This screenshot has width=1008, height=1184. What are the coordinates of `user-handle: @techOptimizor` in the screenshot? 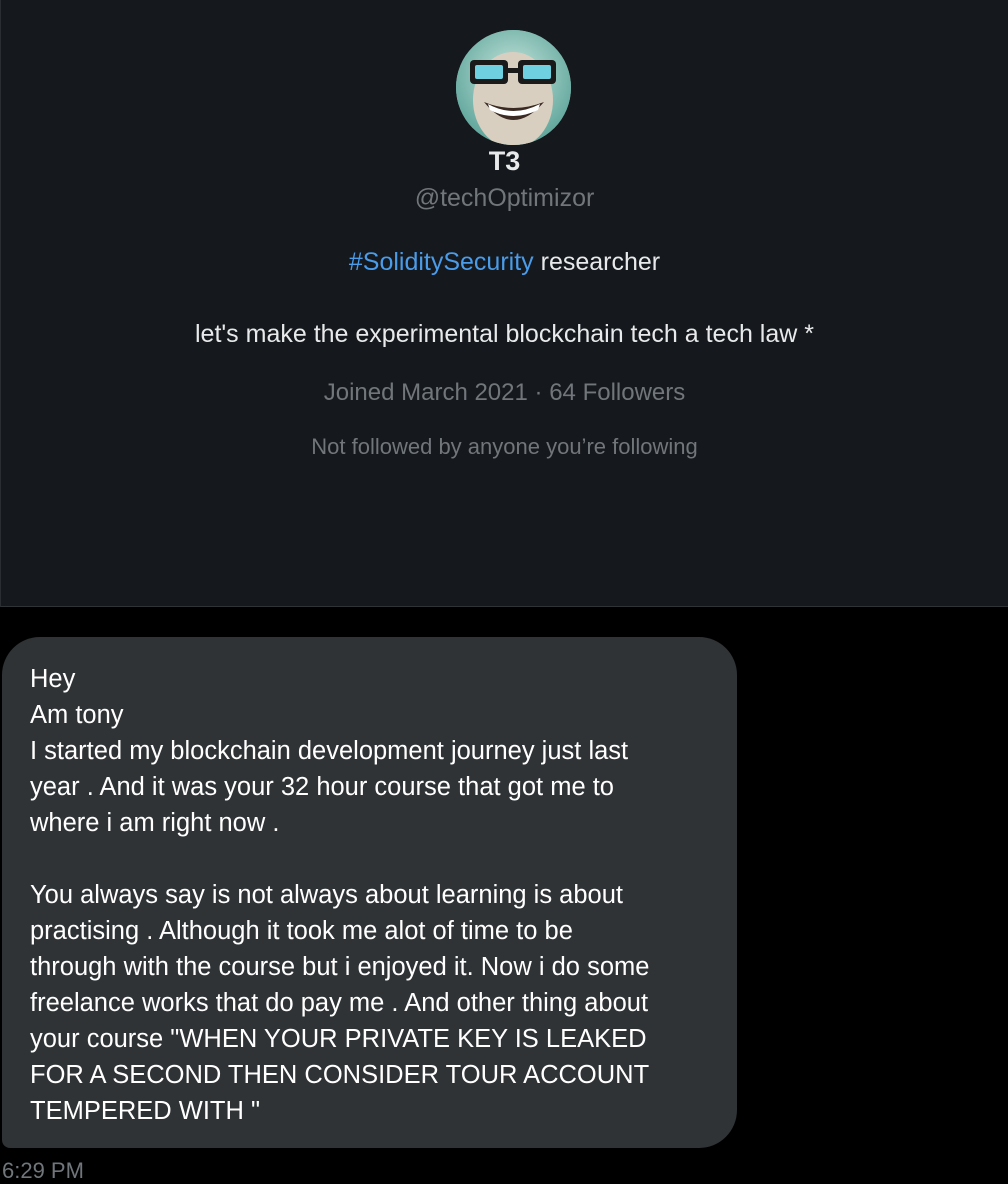 It's located at (504, 198).